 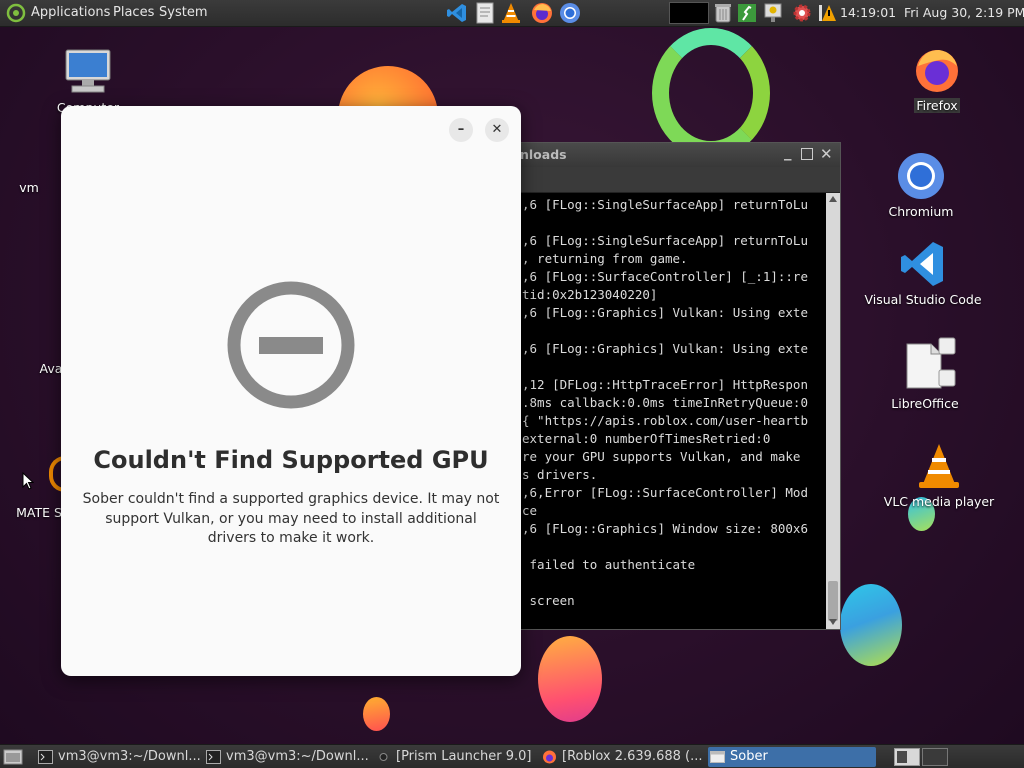 What do you see at coordinates (921, 176) in the screenshot?
I see `chromium-icon` at bounding box center [921, 176].